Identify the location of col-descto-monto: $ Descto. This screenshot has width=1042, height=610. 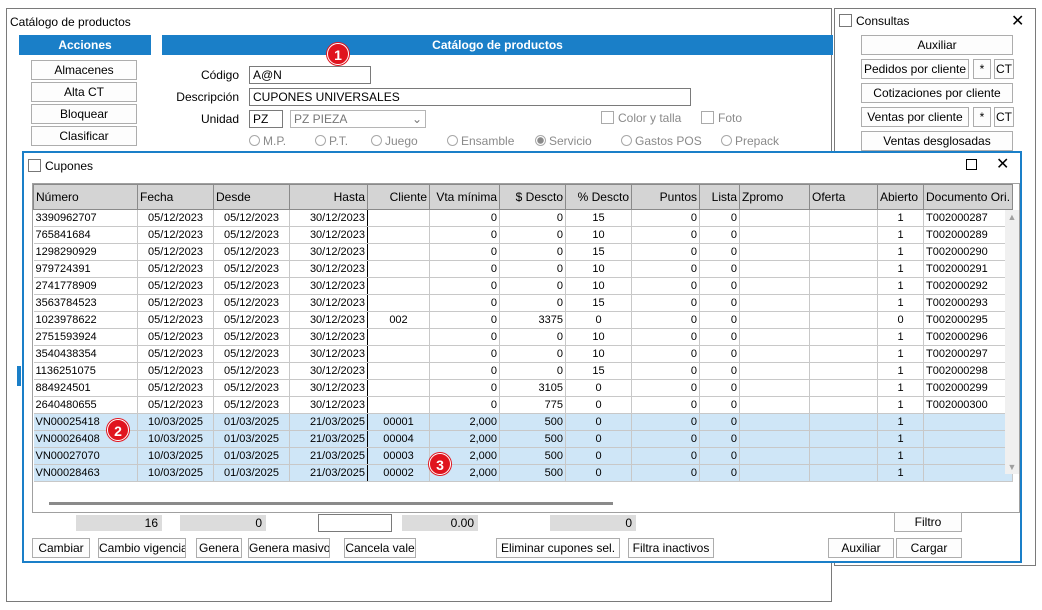
(532, 197).